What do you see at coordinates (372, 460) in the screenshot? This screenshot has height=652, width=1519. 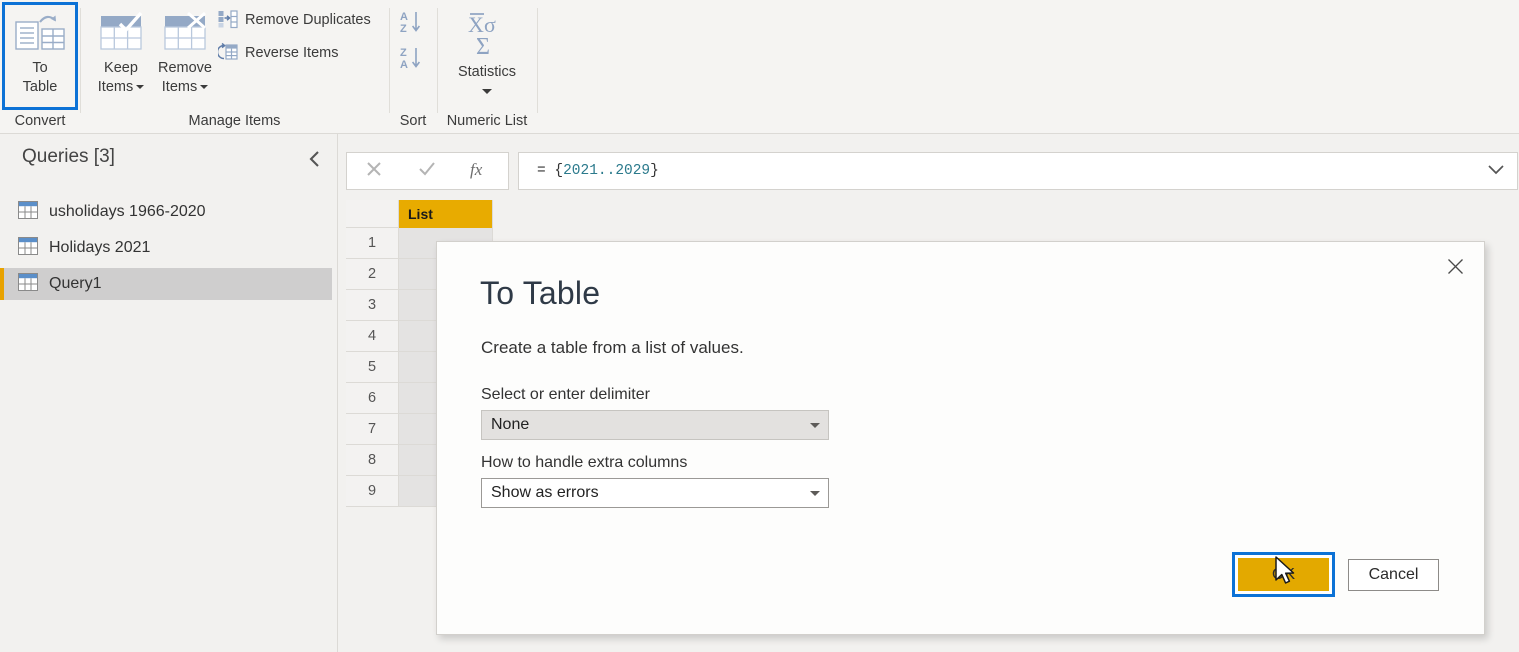 I see `row-number: 8` at bounding box center [372, 460].